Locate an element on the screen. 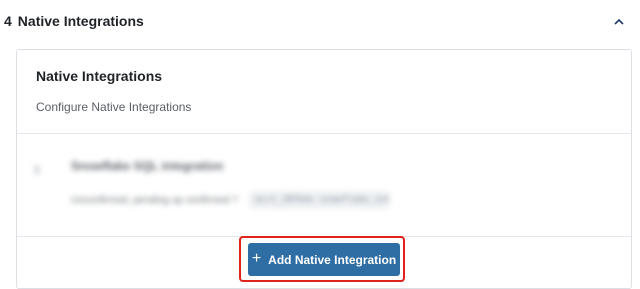  section-number: 4 is located at coordinates (8, 21).